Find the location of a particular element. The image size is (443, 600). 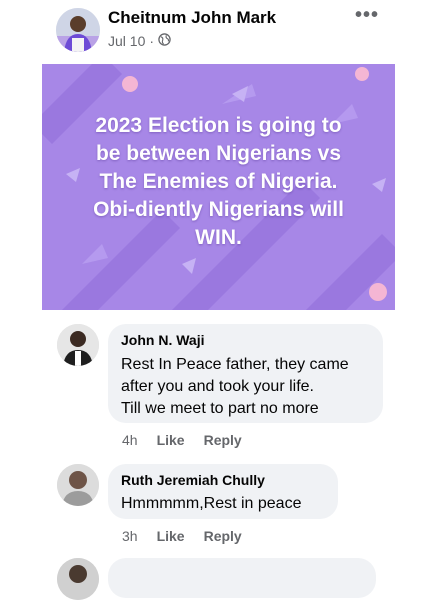

comment-time: 3h is located at coordinates (130, 536).